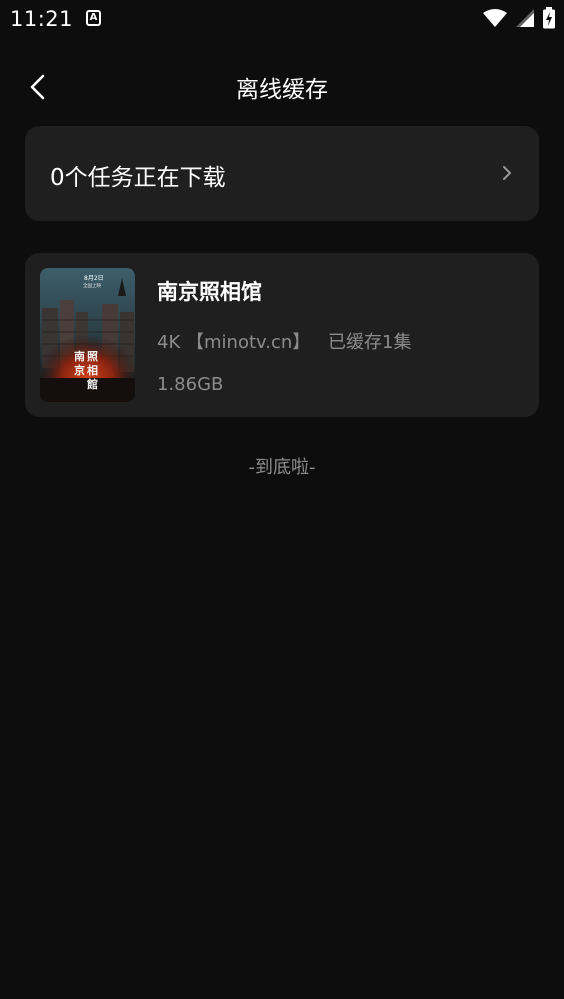 This screenshot has height=999, width=564. I want to click on end-of-list-text: -到底啦-, so click(282, 467).